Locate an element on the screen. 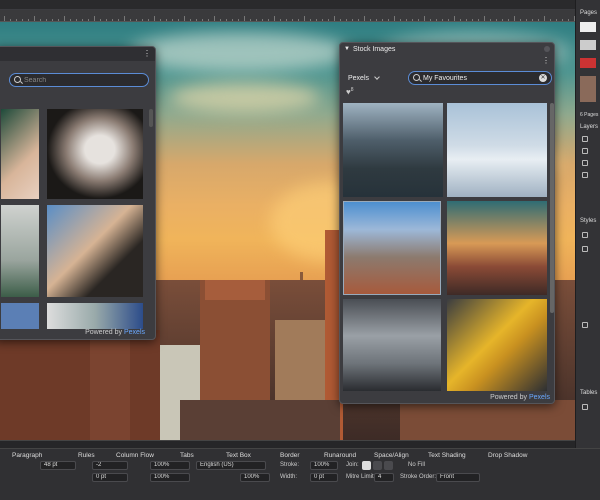 The image size is (600, 500). panel-title-bar: ▼ Stock Images is located at coordinates (447, 49).